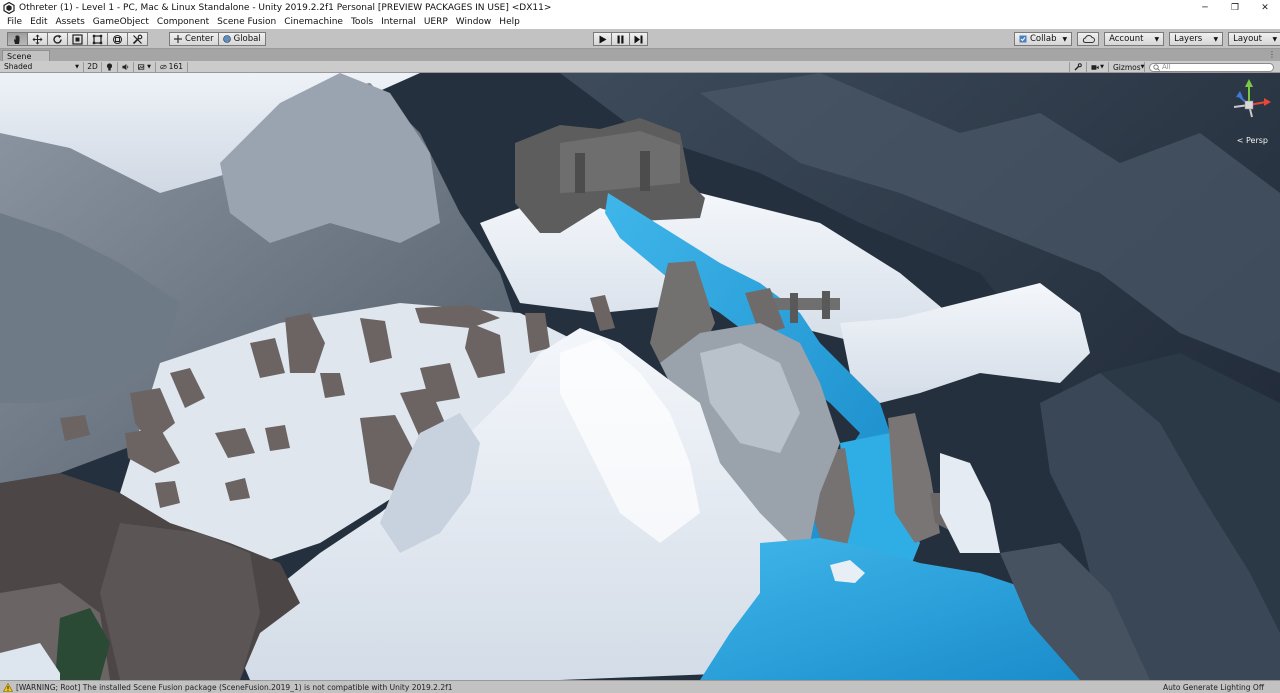 The height and width of the screenshot is (693, 1280). I want to click on cloud-services-button, so click(1088, 39).